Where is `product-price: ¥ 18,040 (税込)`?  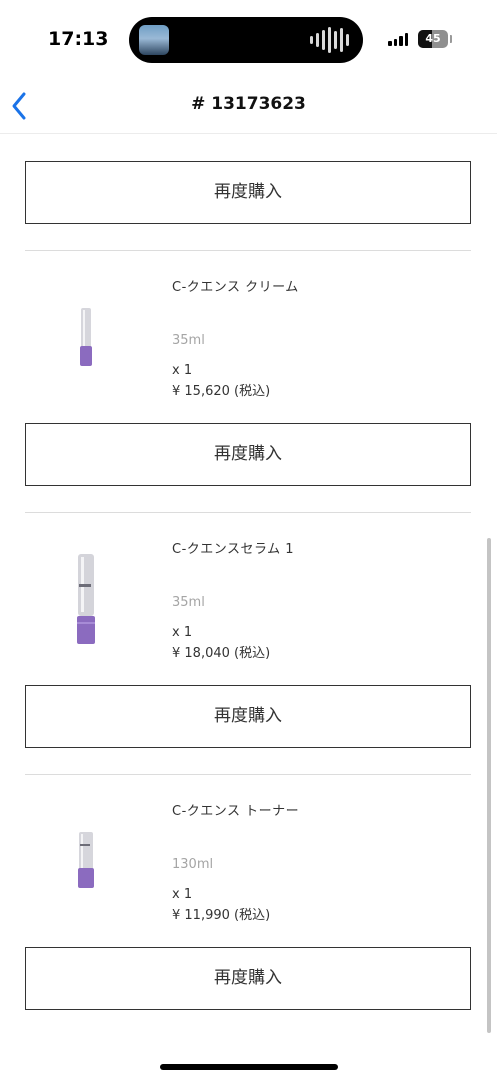
product-price: ¥ 18,040 (税込) is located at coordinates (221, 653).